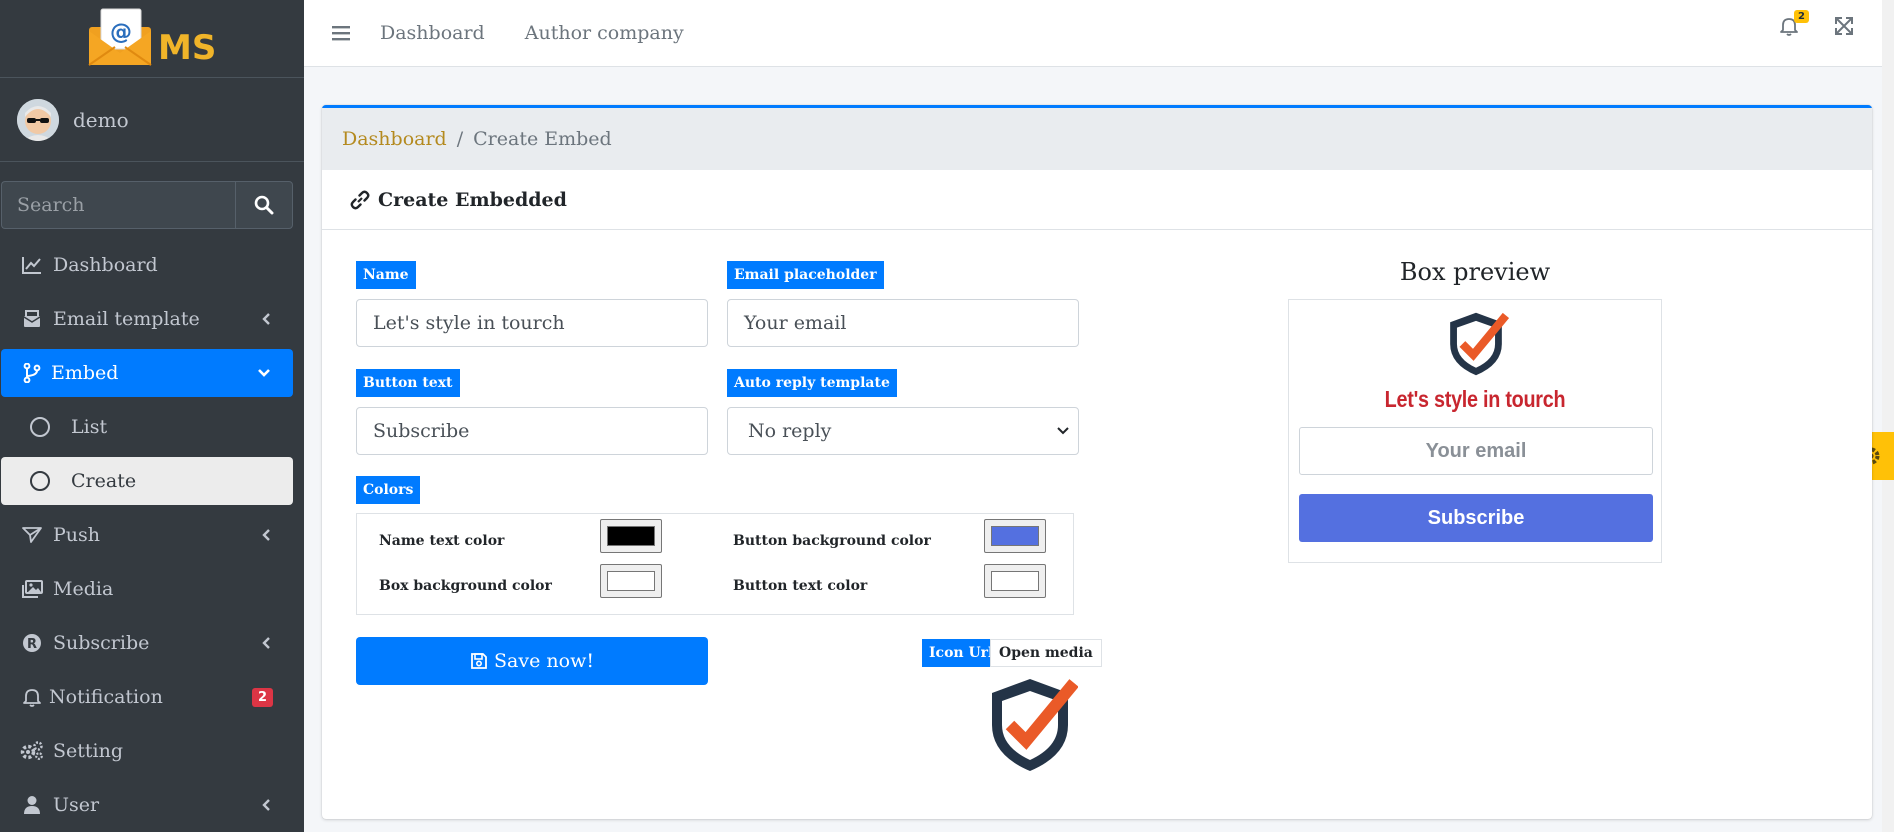  I want to click on sidebar-item-media: Media, so click(147, 589).